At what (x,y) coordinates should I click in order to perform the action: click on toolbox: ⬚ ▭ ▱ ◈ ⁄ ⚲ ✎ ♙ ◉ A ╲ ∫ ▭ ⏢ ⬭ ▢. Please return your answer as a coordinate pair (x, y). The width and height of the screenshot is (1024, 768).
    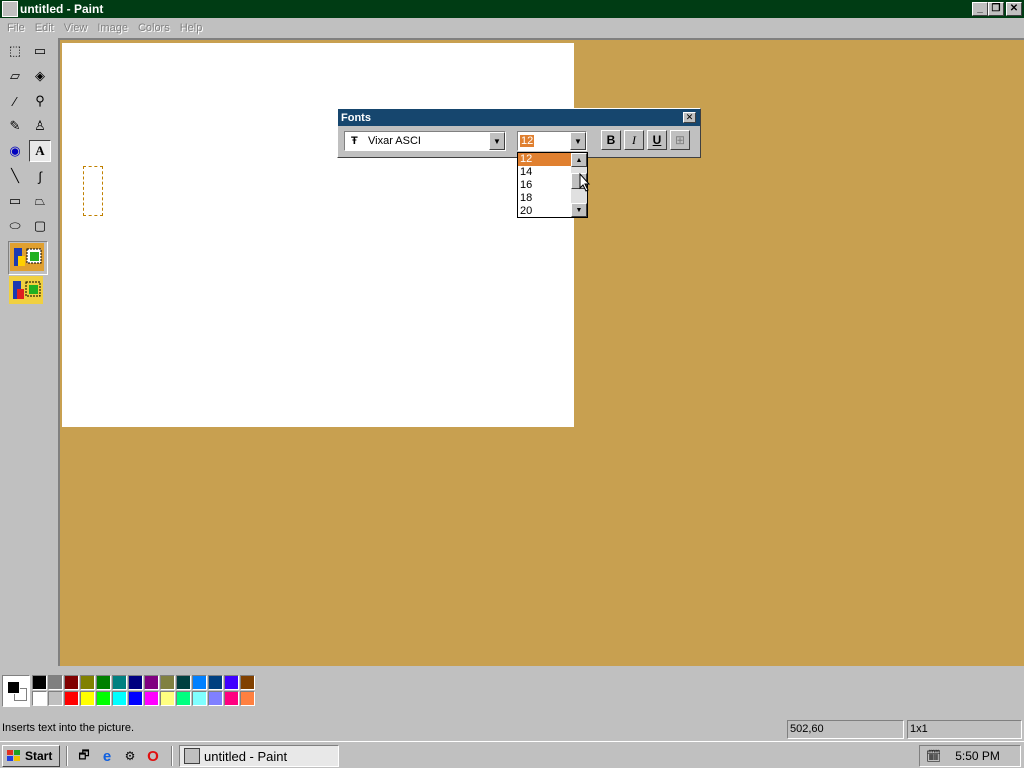
    Looking at the image, I should click on (29, 352).